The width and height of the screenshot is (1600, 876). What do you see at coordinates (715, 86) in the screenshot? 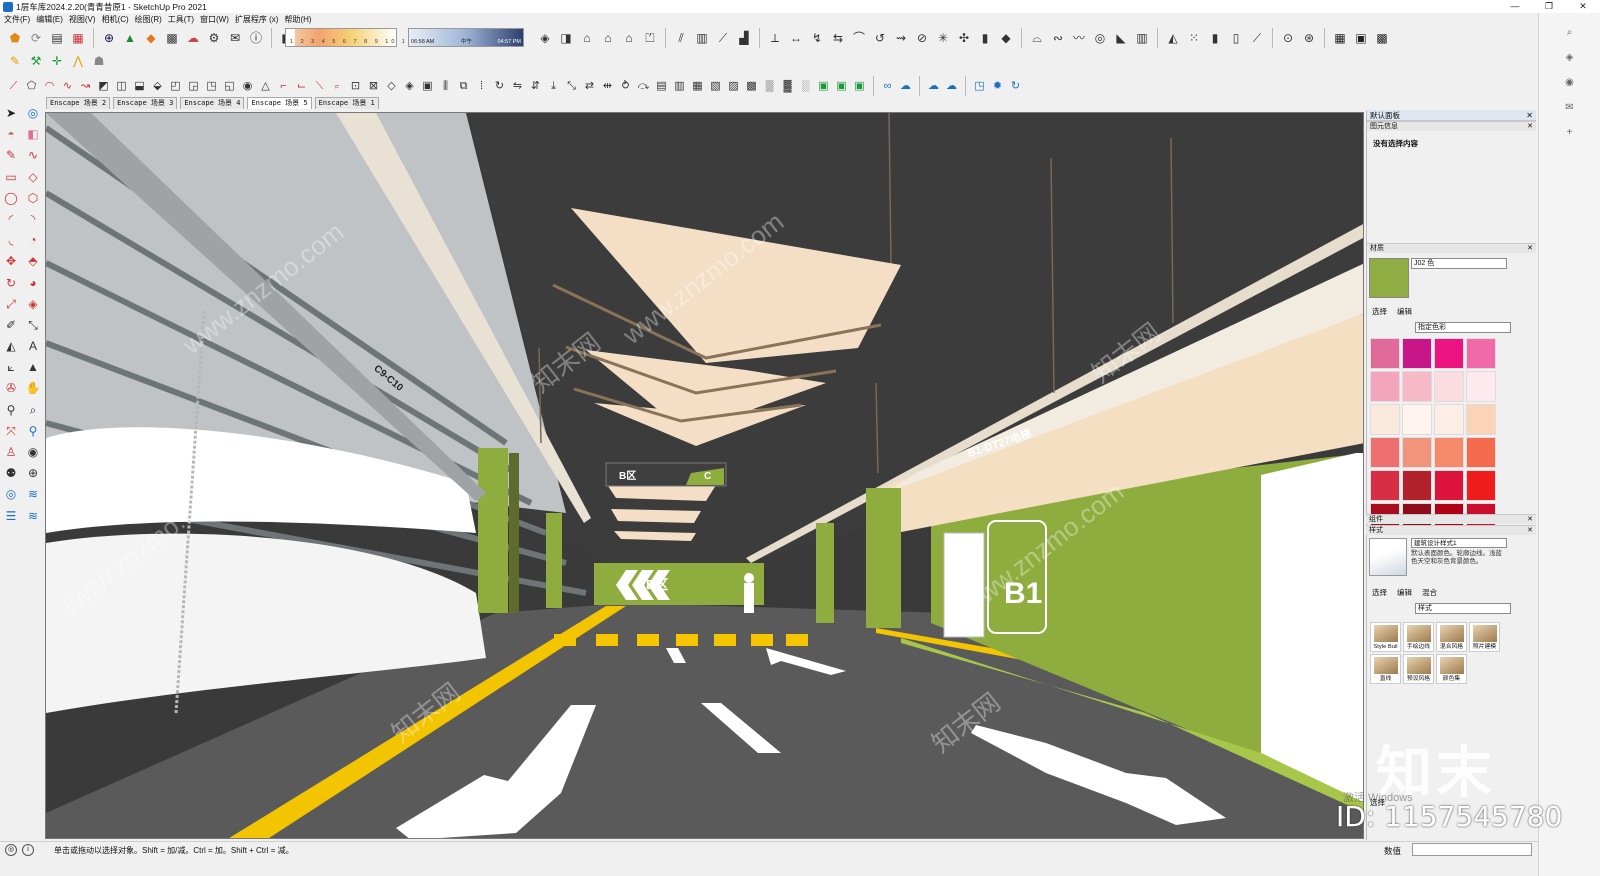
I see `hatch-d-icon: ▧` at bounding box center [715, 86].